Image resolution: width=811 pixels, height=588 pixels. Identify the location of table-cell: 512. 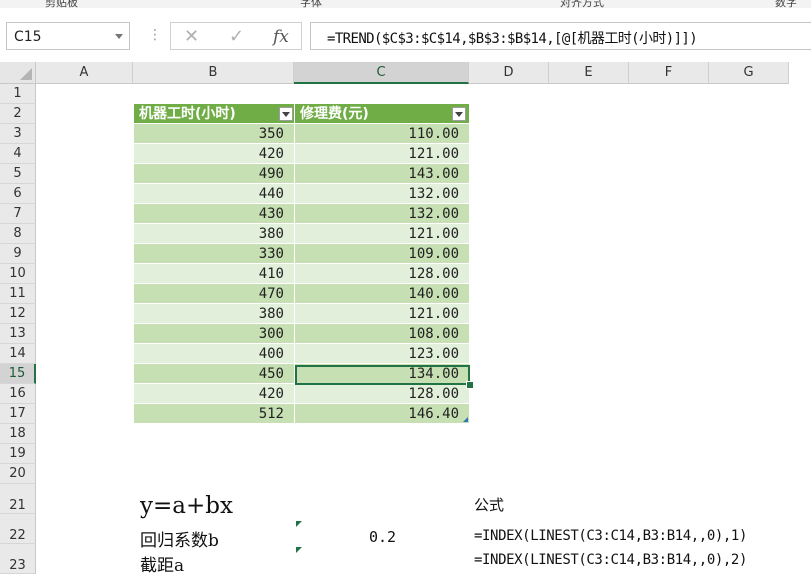
(214, 414).